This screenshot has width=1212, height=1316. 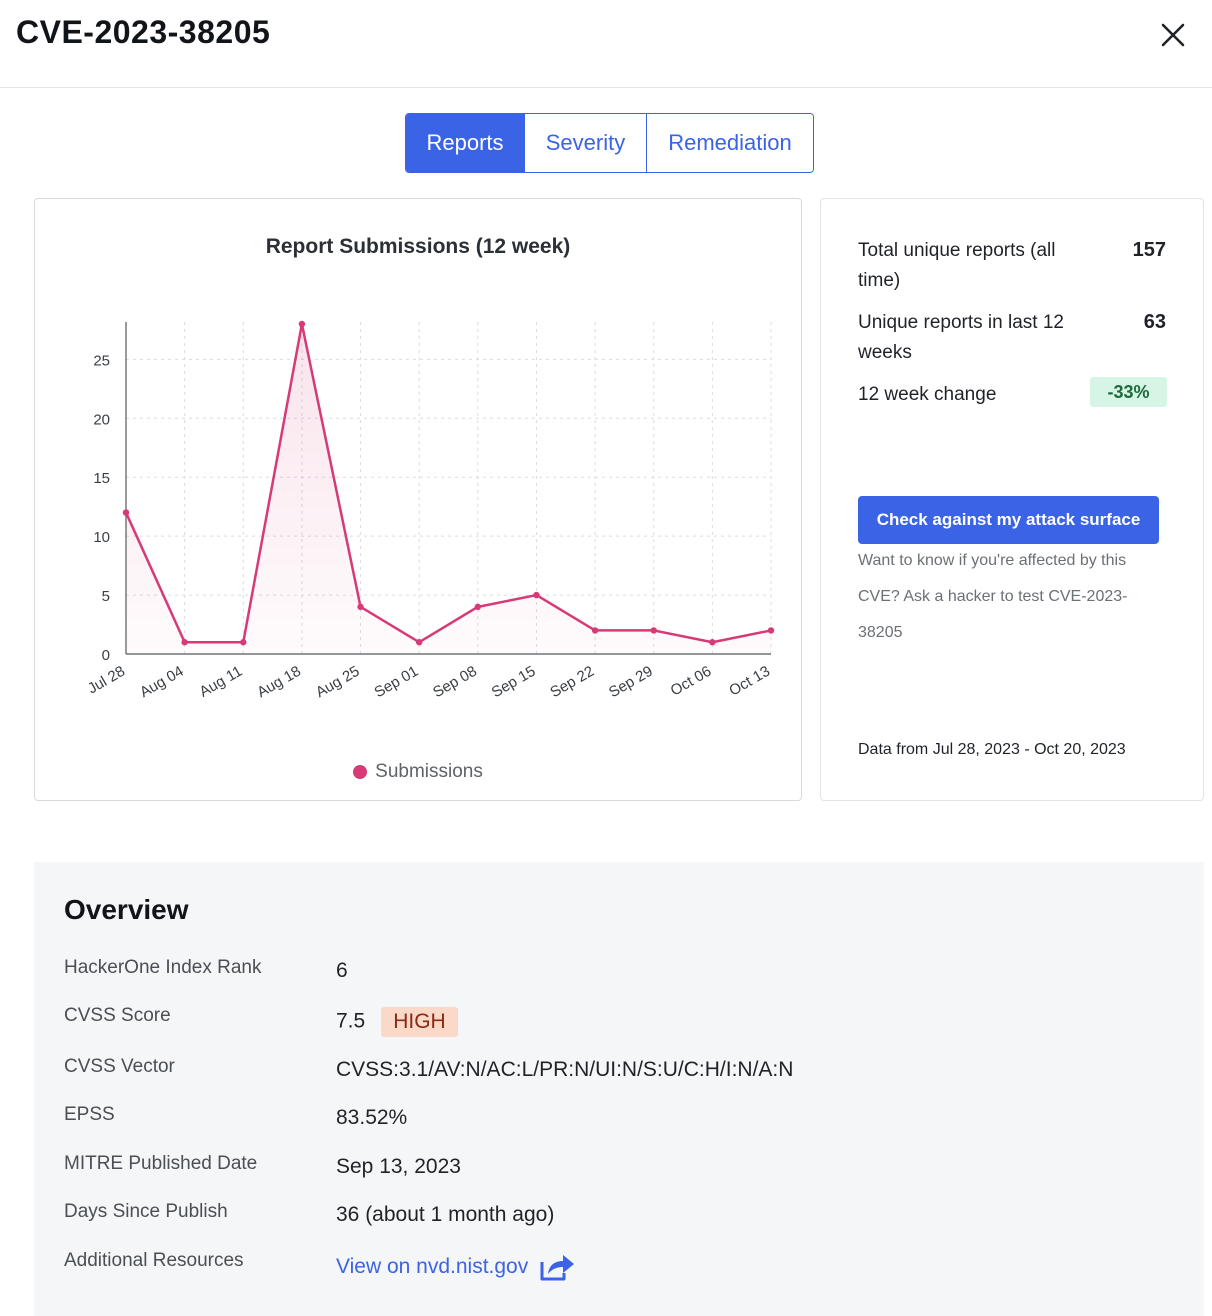 What do you see at coordinates (614, 1171) in the screenshot?
I see `overview-row-published: MITRE Published Date Sep 13, 2023` at bounding box center [614, 1171].